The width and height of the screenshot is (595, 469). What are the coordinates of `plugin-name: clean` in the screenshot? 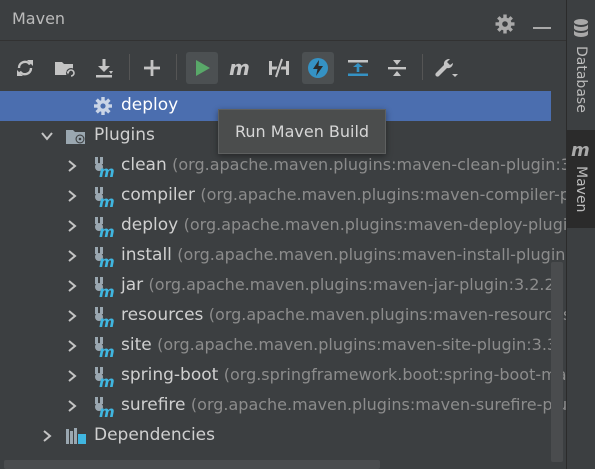 It's located at (144, 165).